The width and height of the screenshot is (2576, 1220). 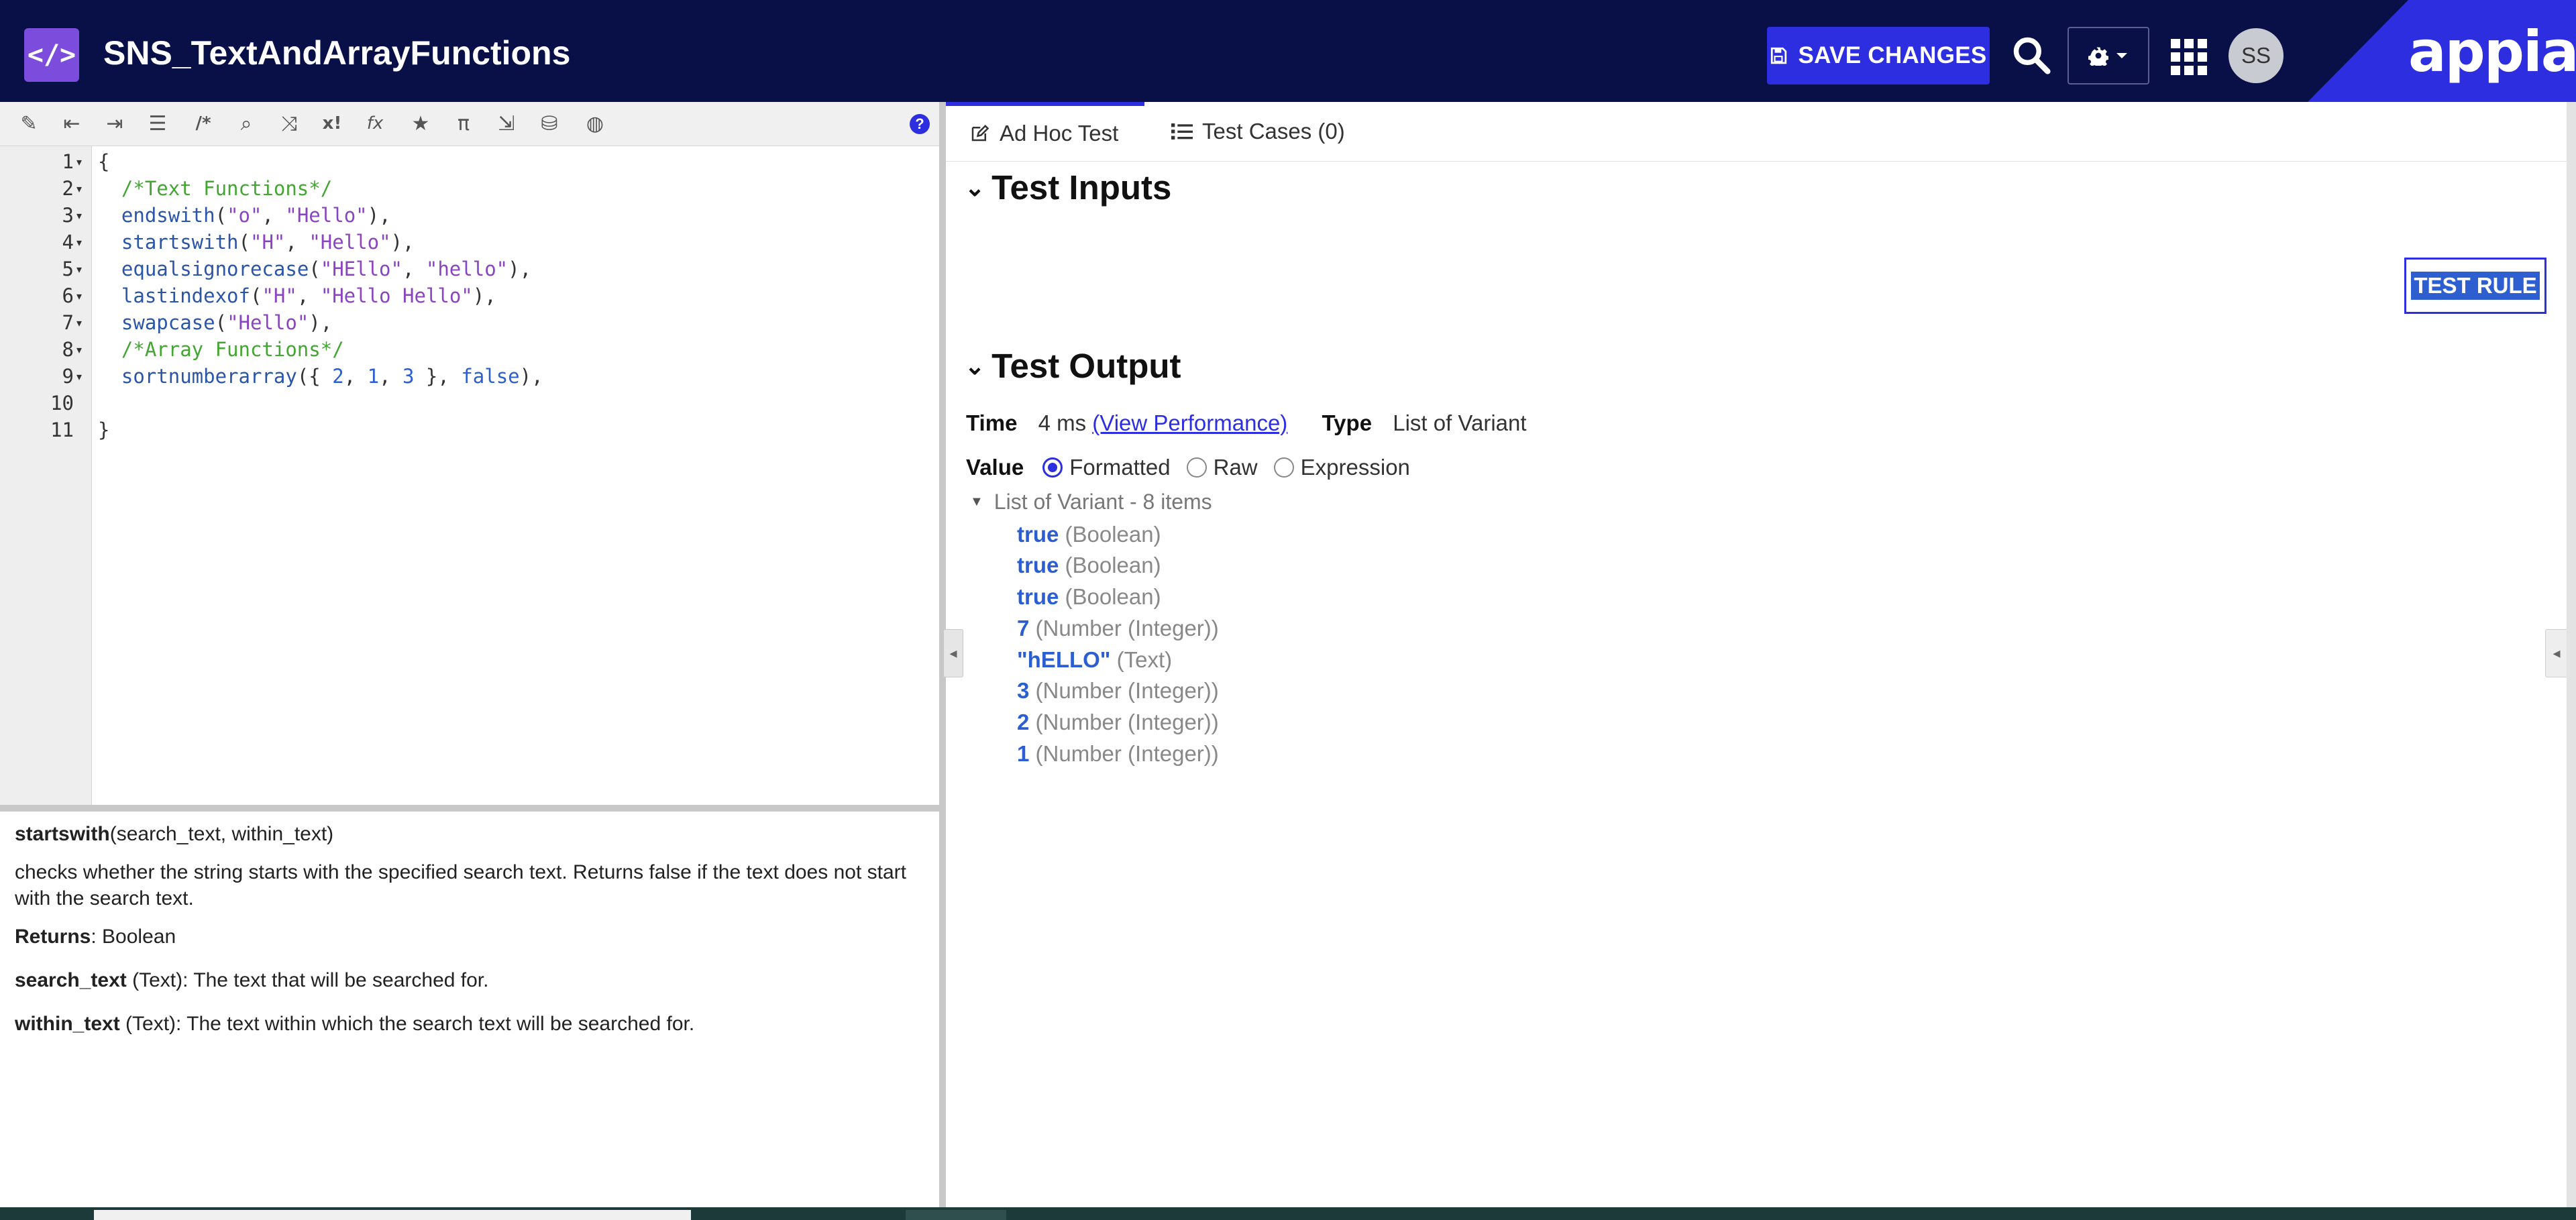 What do you see at coordinates (1878, 56) in the screenshot?
I see `save-changes-button: SAVE CHANGES` at bounding box center [1878, 56].